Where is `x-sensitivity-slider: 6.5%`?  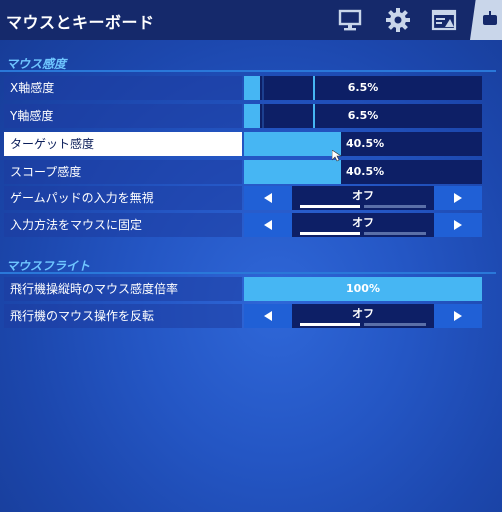 x-sensitivity-slider: 6.5% is located at coordinates (363, 88).